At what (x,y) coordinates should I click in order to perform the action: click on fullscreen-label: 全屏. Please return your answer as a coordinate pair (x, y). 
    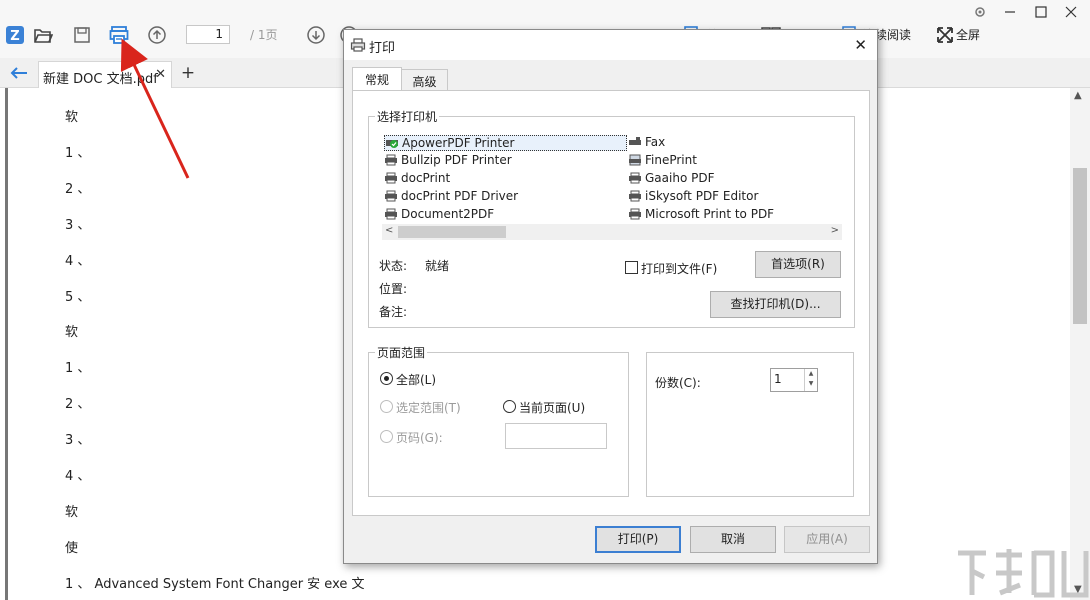
    Looking at the image, I should click on (968, 34).